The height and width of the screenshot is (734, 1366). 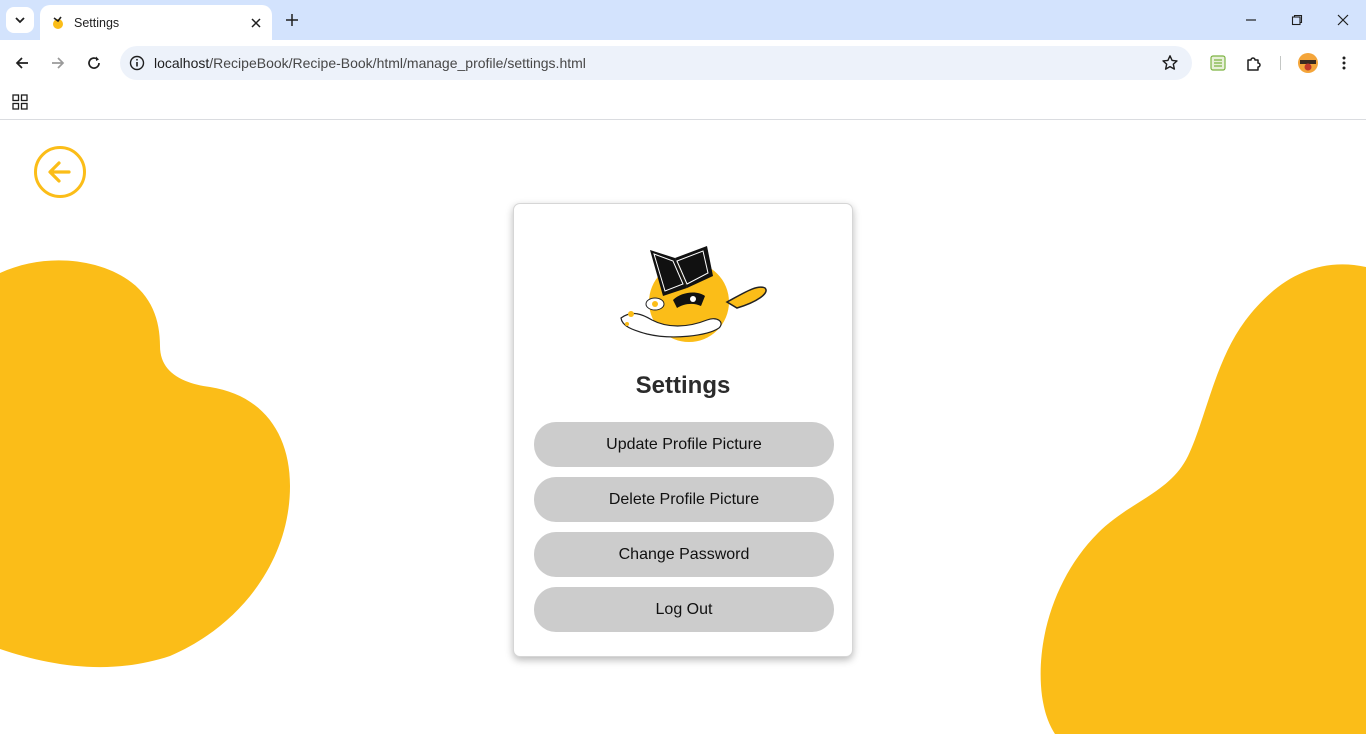 I want to click on update-profile-picture-button: Update Profile Picture, so click(x=684, y=444).